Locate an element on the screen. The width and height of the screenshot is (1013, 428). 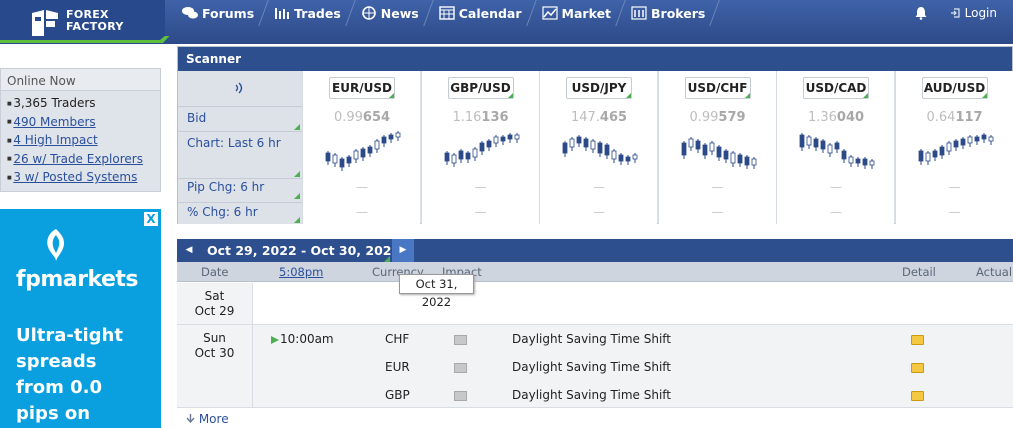
scanner-title: Scanner is located at coordinates (595, 59).